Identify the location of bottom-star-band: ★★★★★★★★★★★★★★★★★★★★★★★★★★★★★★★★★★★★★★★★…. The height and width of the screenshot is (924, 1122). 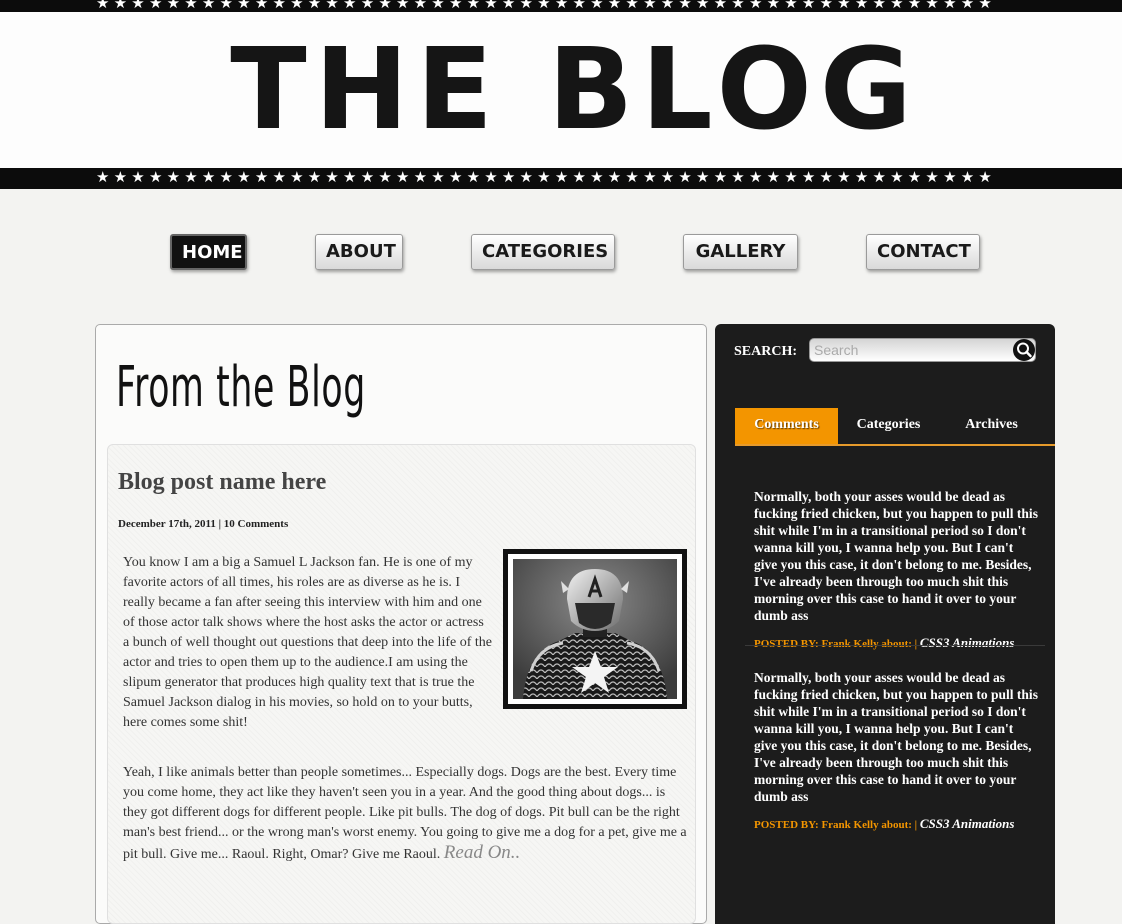
(561, 178).